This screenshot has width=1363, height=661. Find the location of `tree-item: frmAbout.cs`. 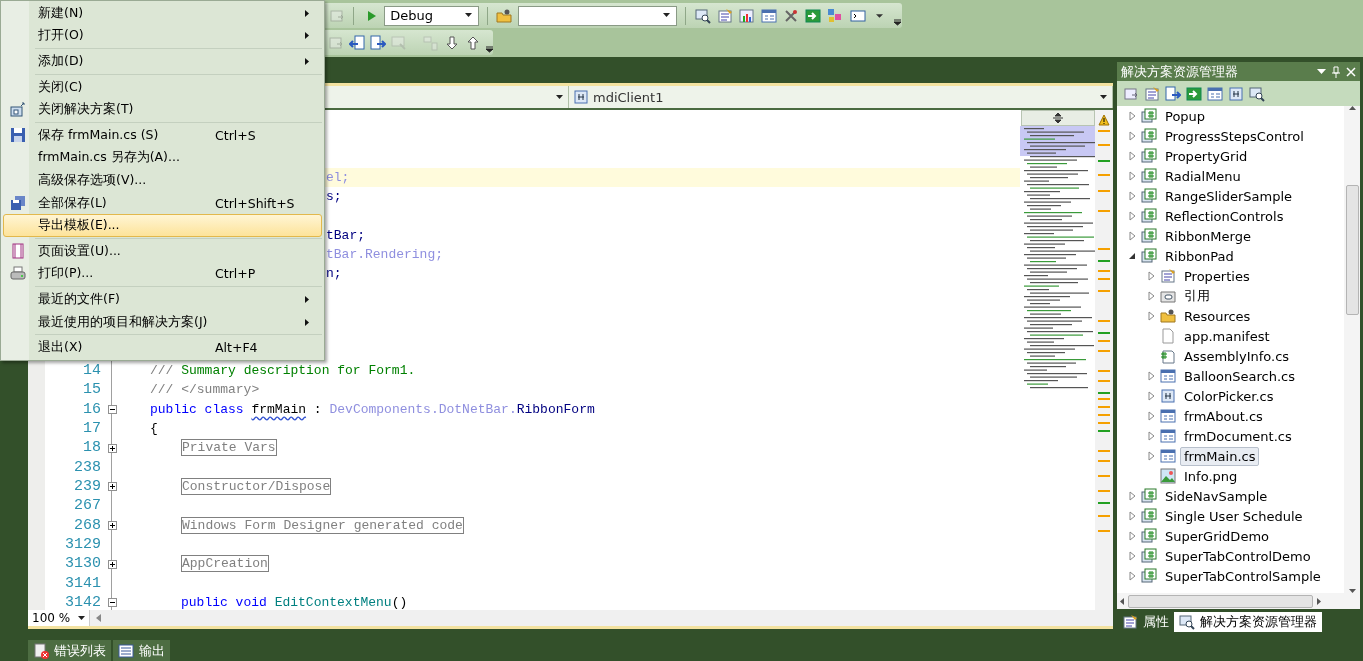

tree-item: frmAbout.cs is located at coordinates (1223, 416).